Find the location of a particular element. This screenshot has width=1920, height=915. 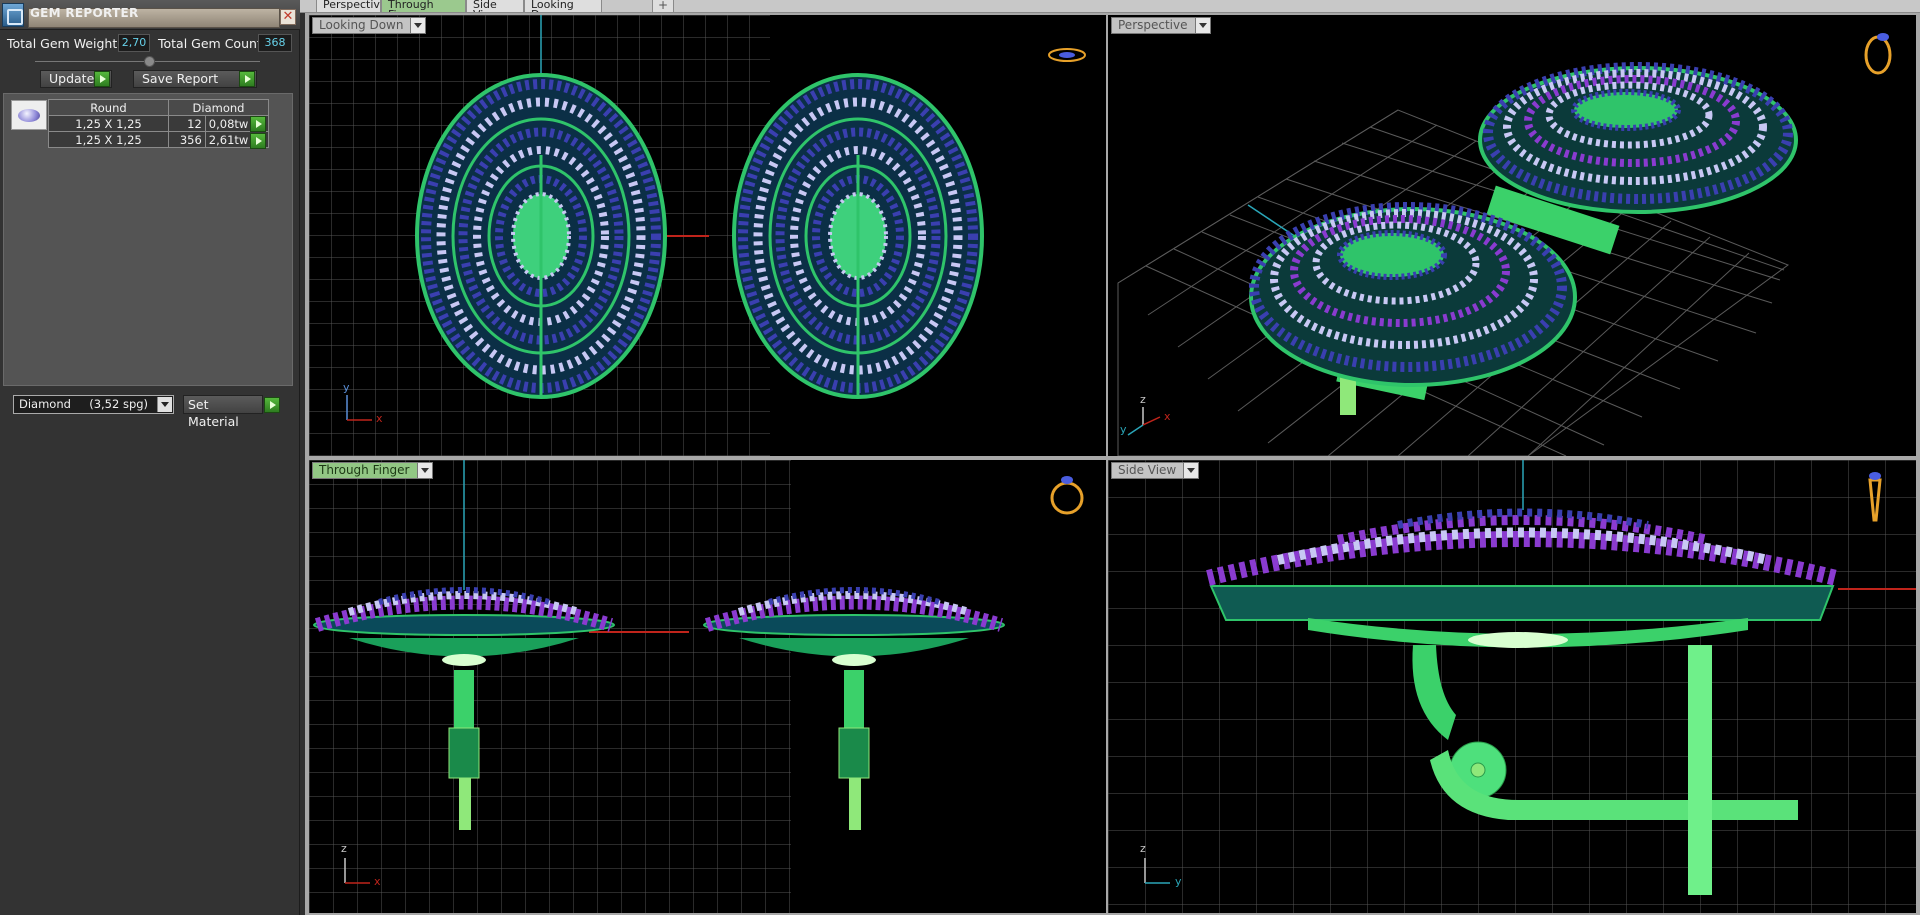

header-round: Round is located at coordinates (108, 107).